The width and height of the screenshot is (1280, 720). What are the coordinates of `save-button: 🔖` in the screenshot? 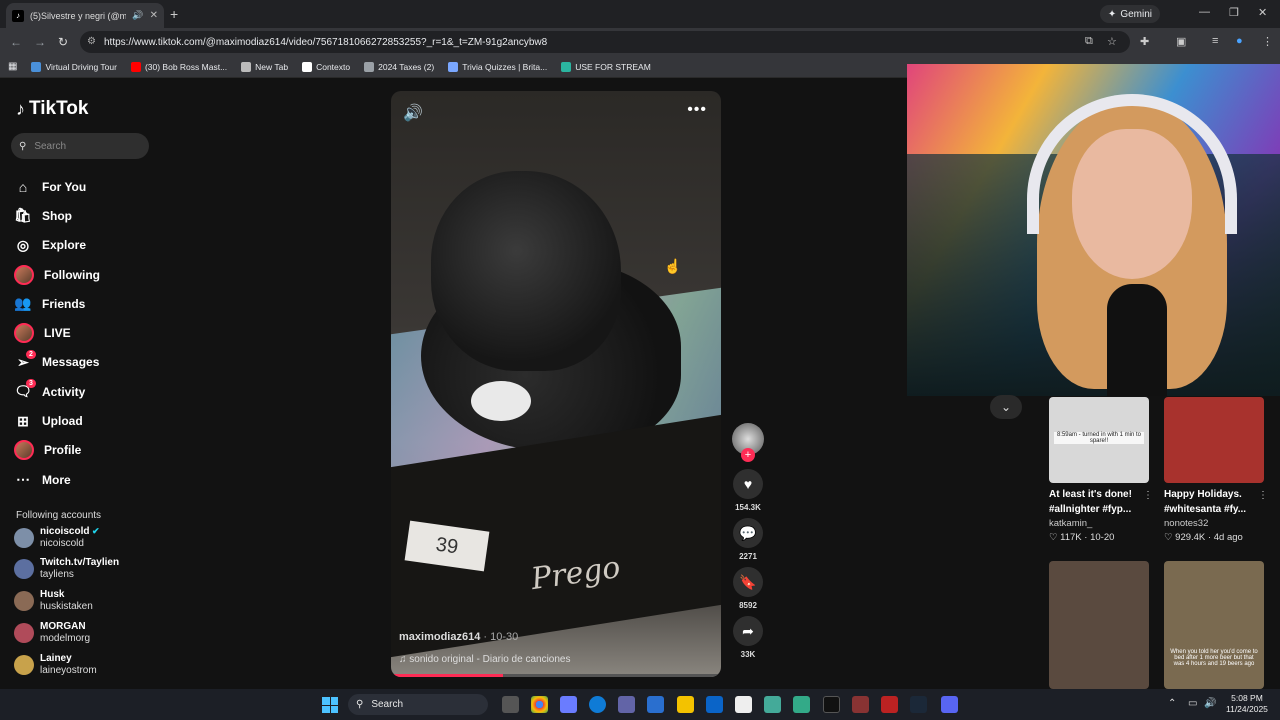 It's located at (748, 582).